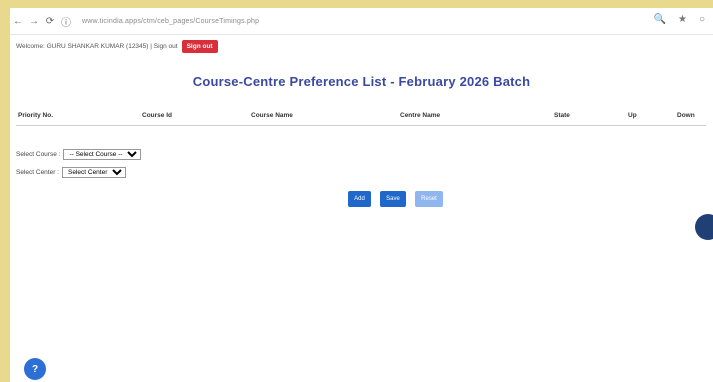 This screenshot has height=382, width=713. I want to click on column-course-name: Course Name, so click(323, 116).